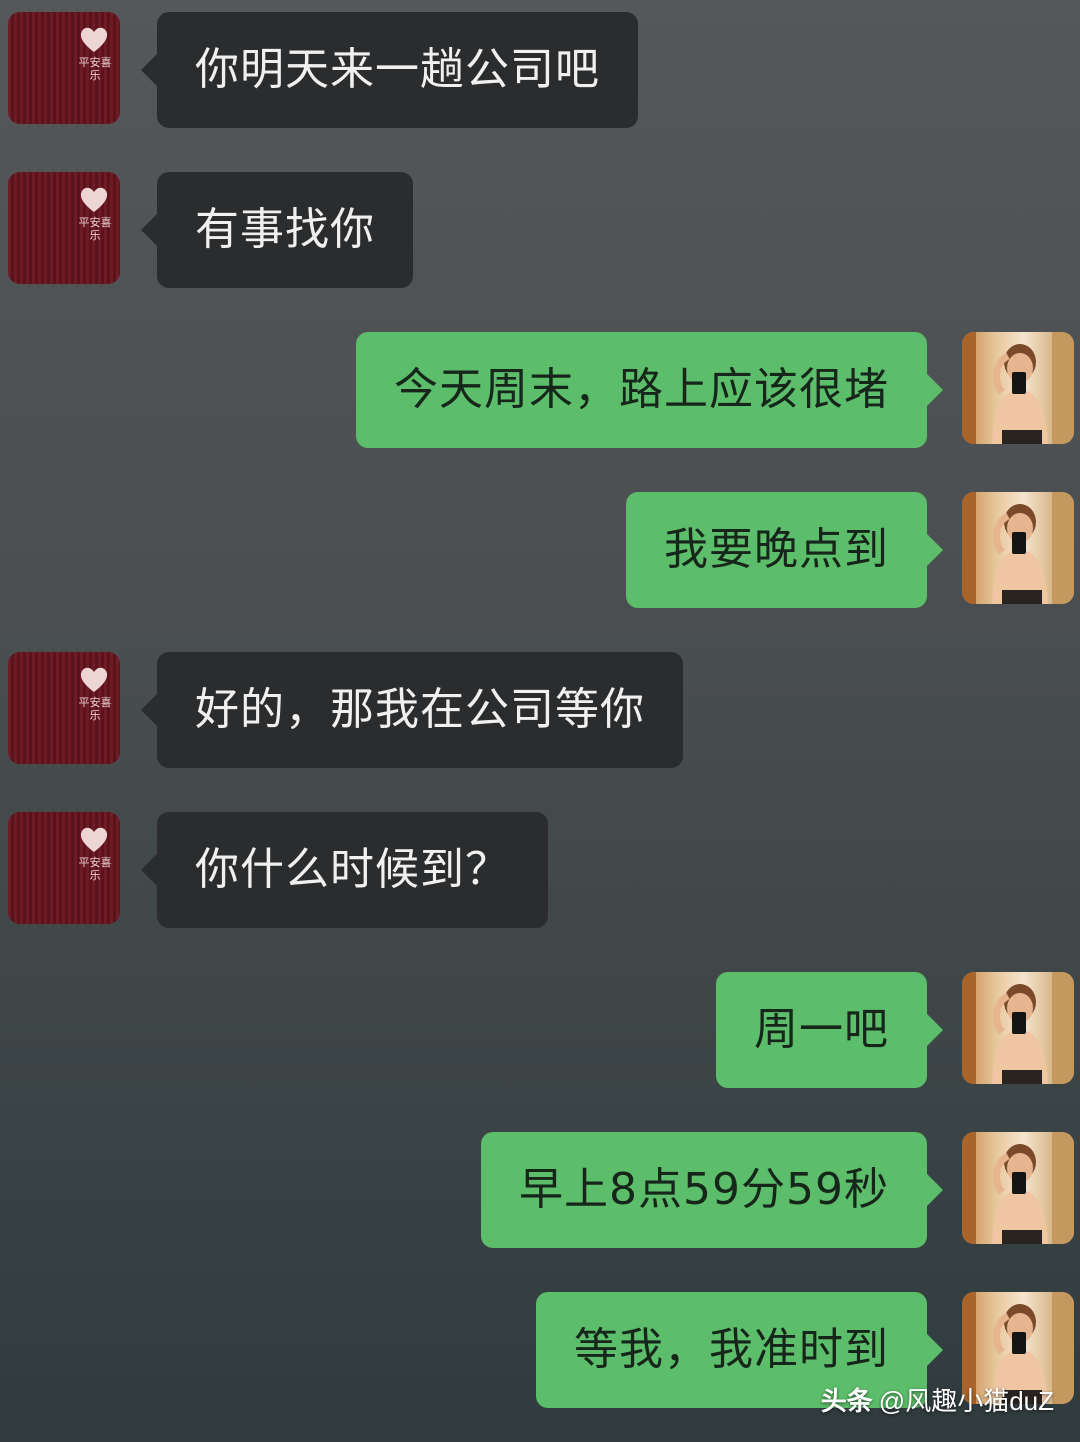 This screenshot has width=1080, height=1442. Describe the element at coordinates (540, 230) in the screenshot. I see `message-row-received: 平安喜乐 有事找你` at that location.